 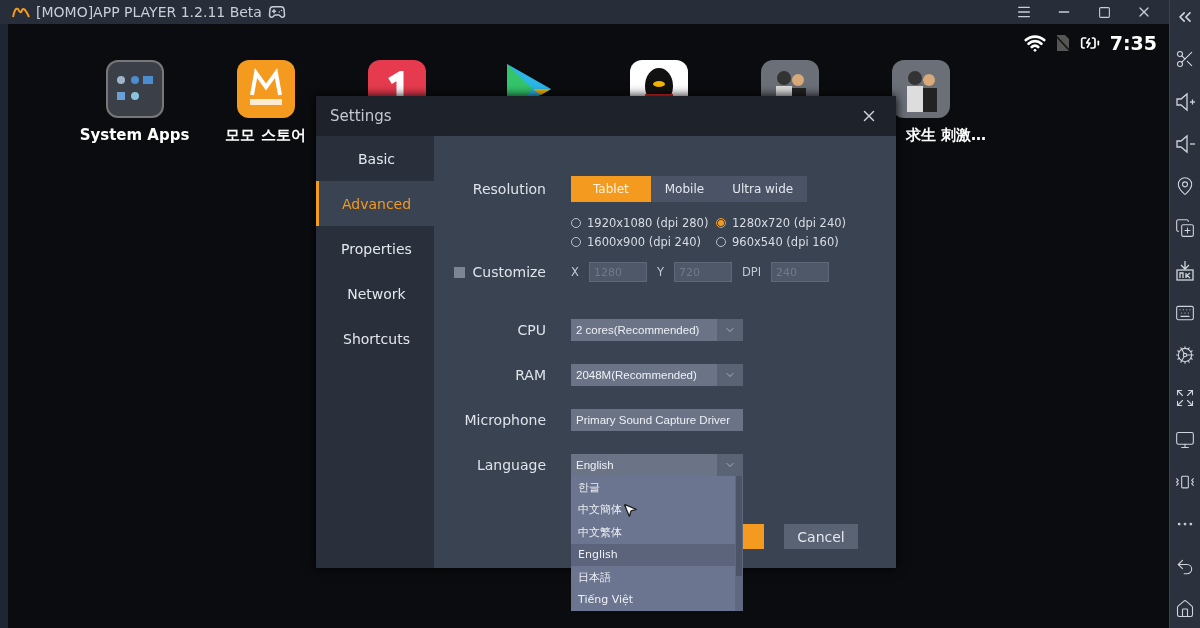 What do you see at coordinates (149, 12) in the screenshot?
I see `window-title: [MOMO]APP PLAYER 1.2.11 Beta` at bounding box center [149, 12].